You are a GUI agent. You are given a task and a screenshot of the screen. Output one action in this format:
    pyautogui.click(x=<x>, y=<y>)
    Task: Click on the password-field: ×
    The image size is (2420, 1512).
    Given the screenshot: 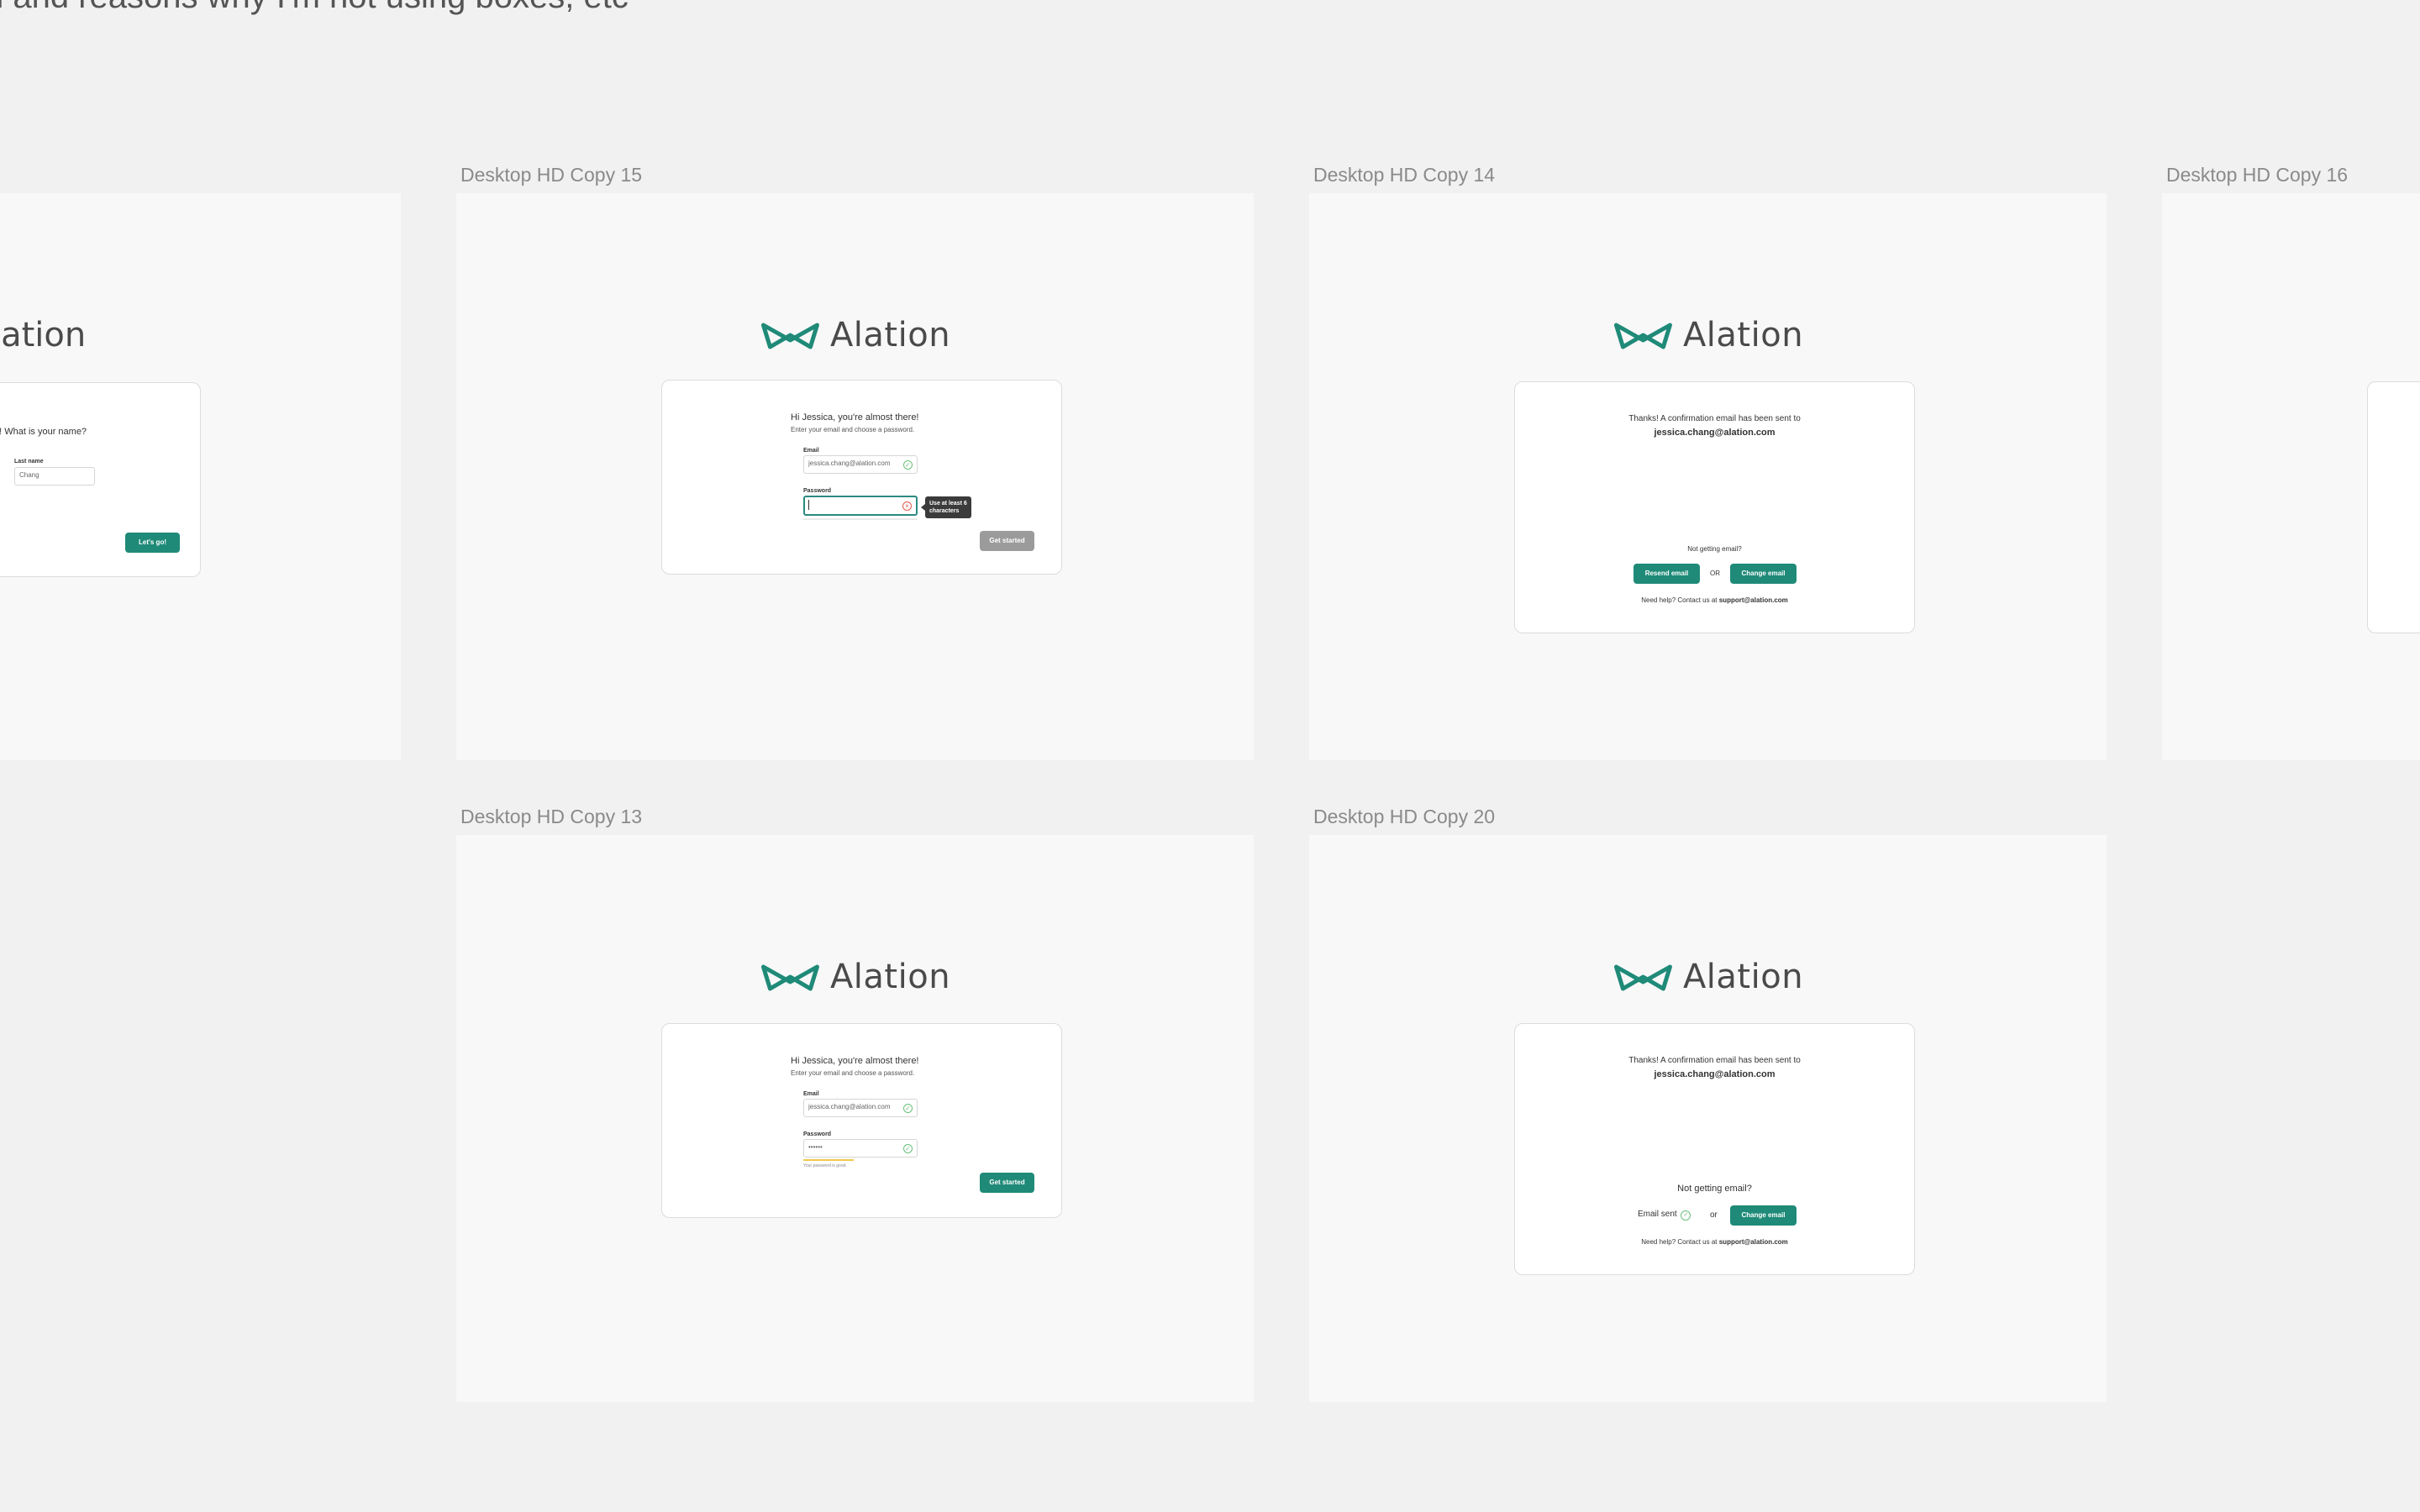 What is the action you would take?
    pyautogui.click(x=861, y=506)
    